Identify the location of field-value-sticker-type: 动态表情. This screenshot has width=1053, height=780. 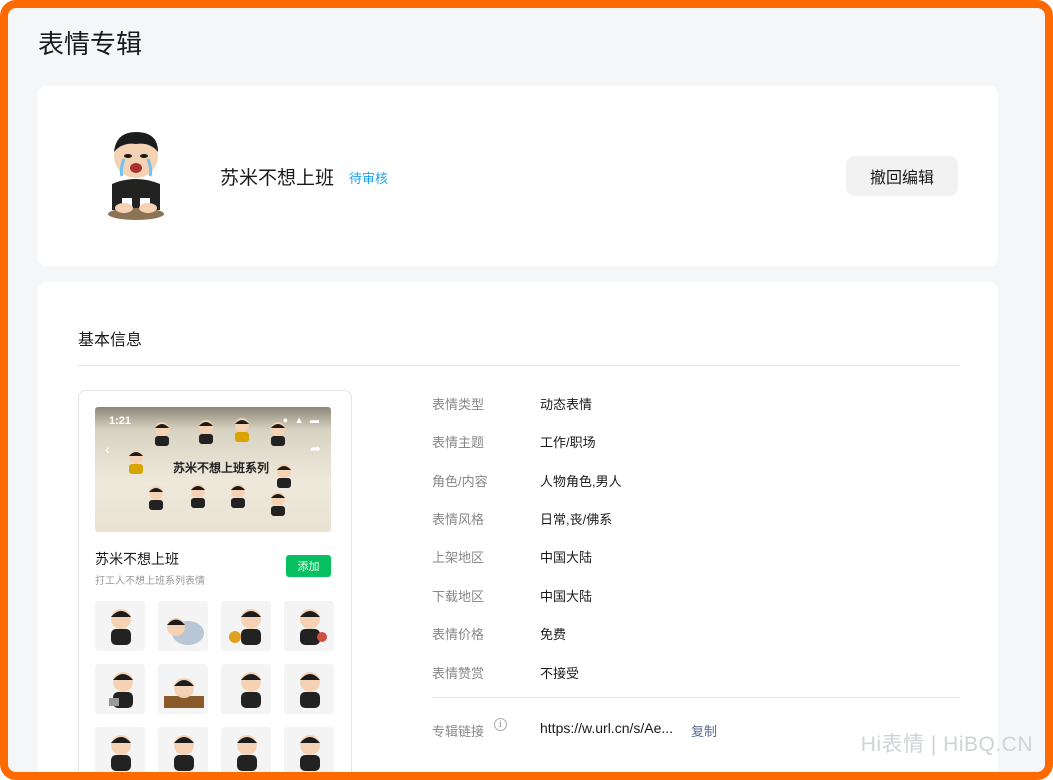
(566, 404).